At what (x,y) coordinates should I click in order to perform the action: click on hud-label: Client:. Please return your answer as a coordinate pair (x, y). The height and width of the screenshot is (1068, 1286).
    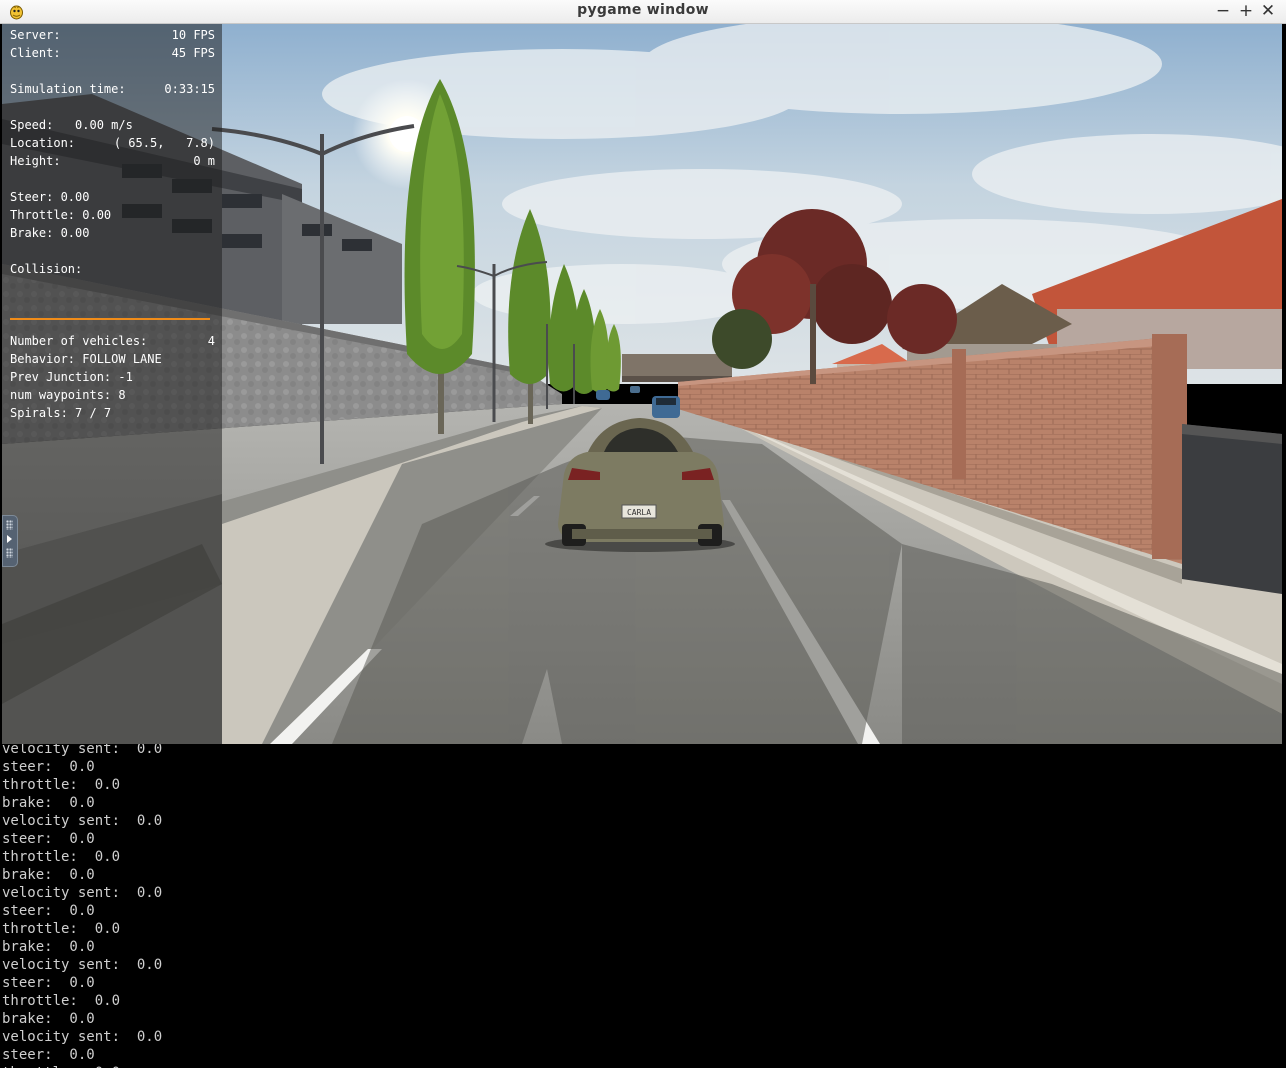
    Looking at the image, I should click on (35, 53).